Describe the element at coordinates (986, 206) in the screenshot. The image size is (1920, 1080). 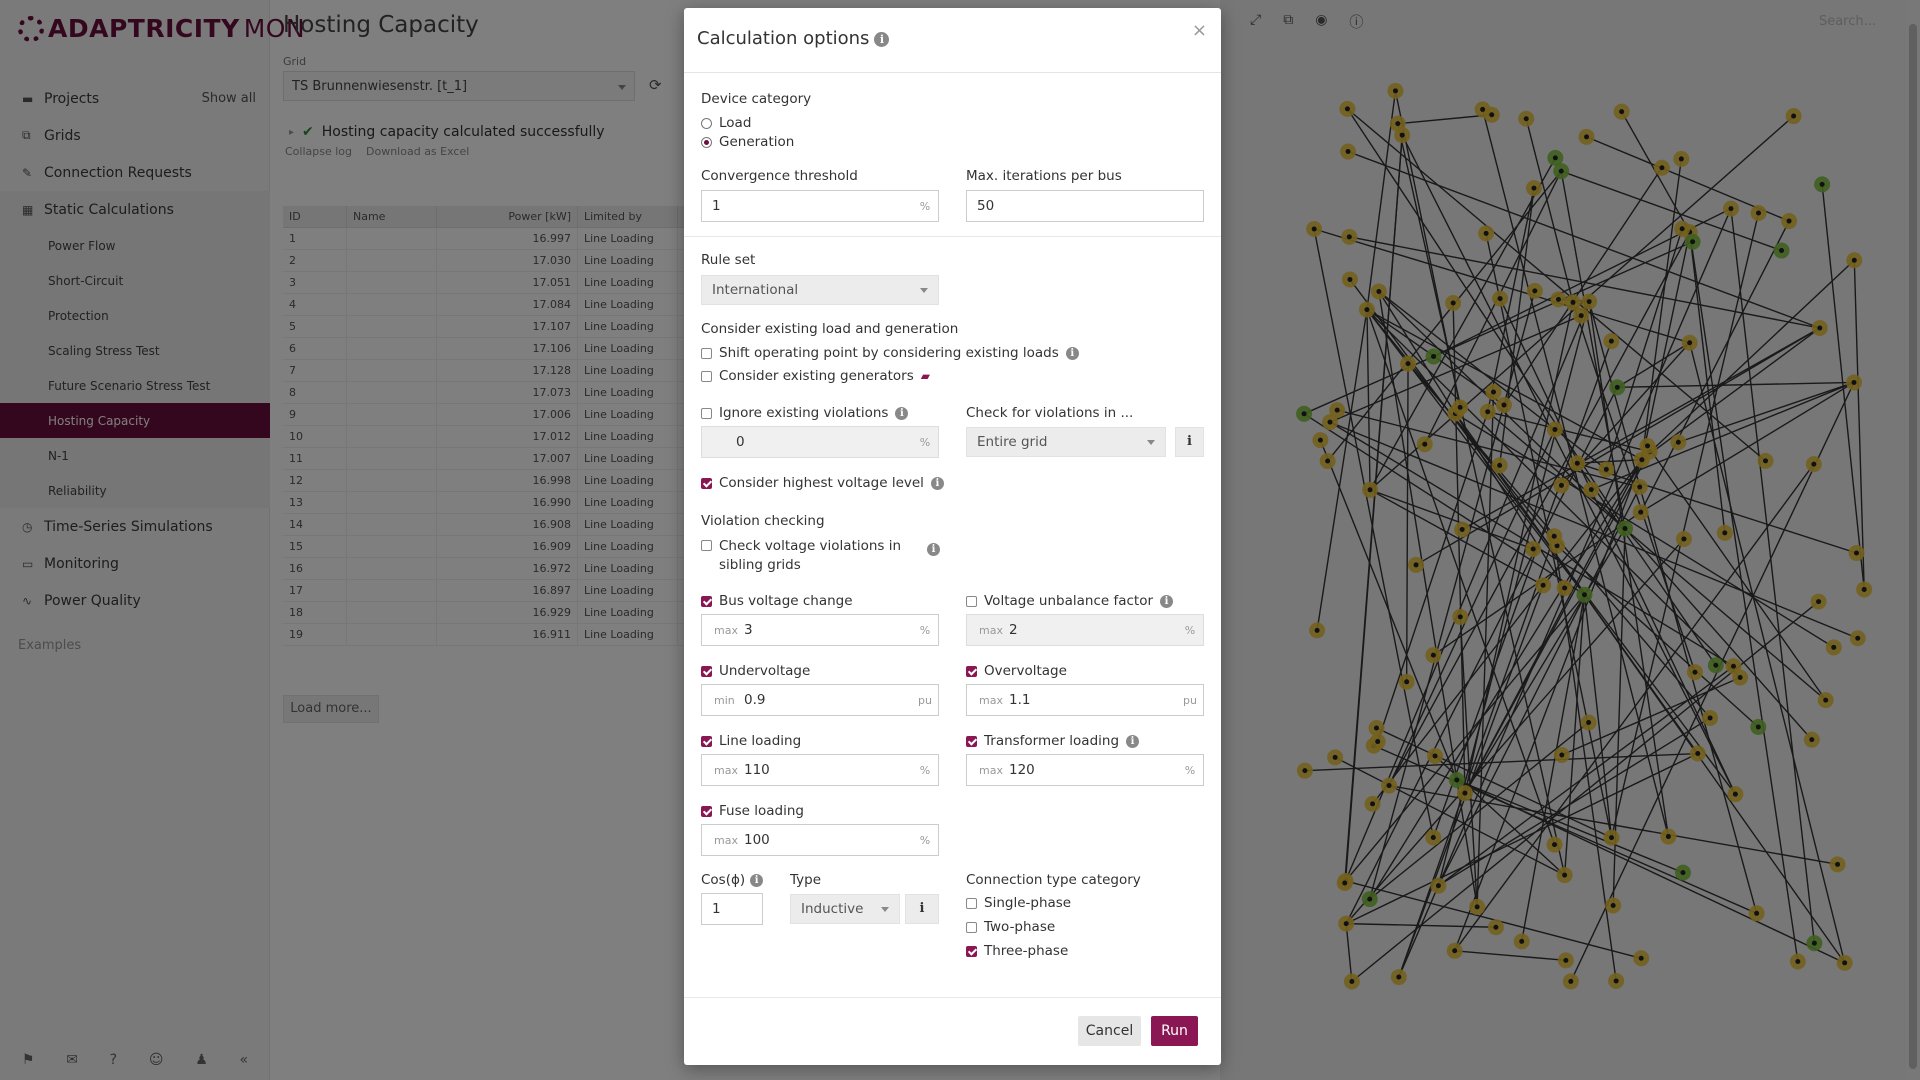
I see `input-value: 50` at that location.